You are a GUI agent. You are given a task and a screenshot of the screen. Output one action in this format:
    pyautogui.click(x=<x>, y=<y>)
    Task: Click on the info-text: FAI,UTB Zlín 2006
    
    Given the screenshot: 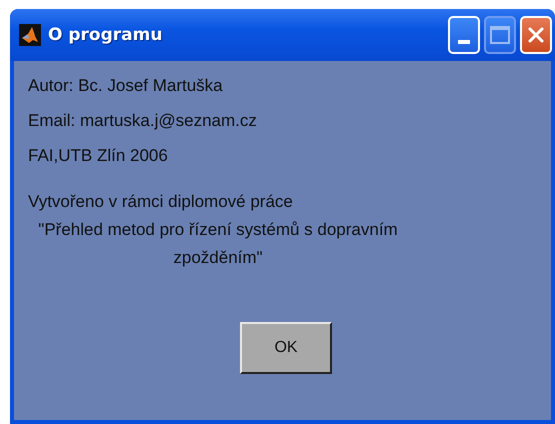 What is the action you would take?
    pyautogui.click(x=98, y=156)
    